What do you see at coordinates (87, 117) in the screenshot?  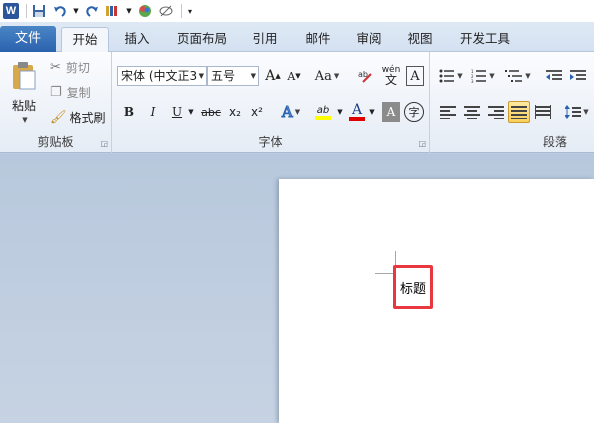 I see `format-painter-label: 格式刷` at bounding box center [87, 117].